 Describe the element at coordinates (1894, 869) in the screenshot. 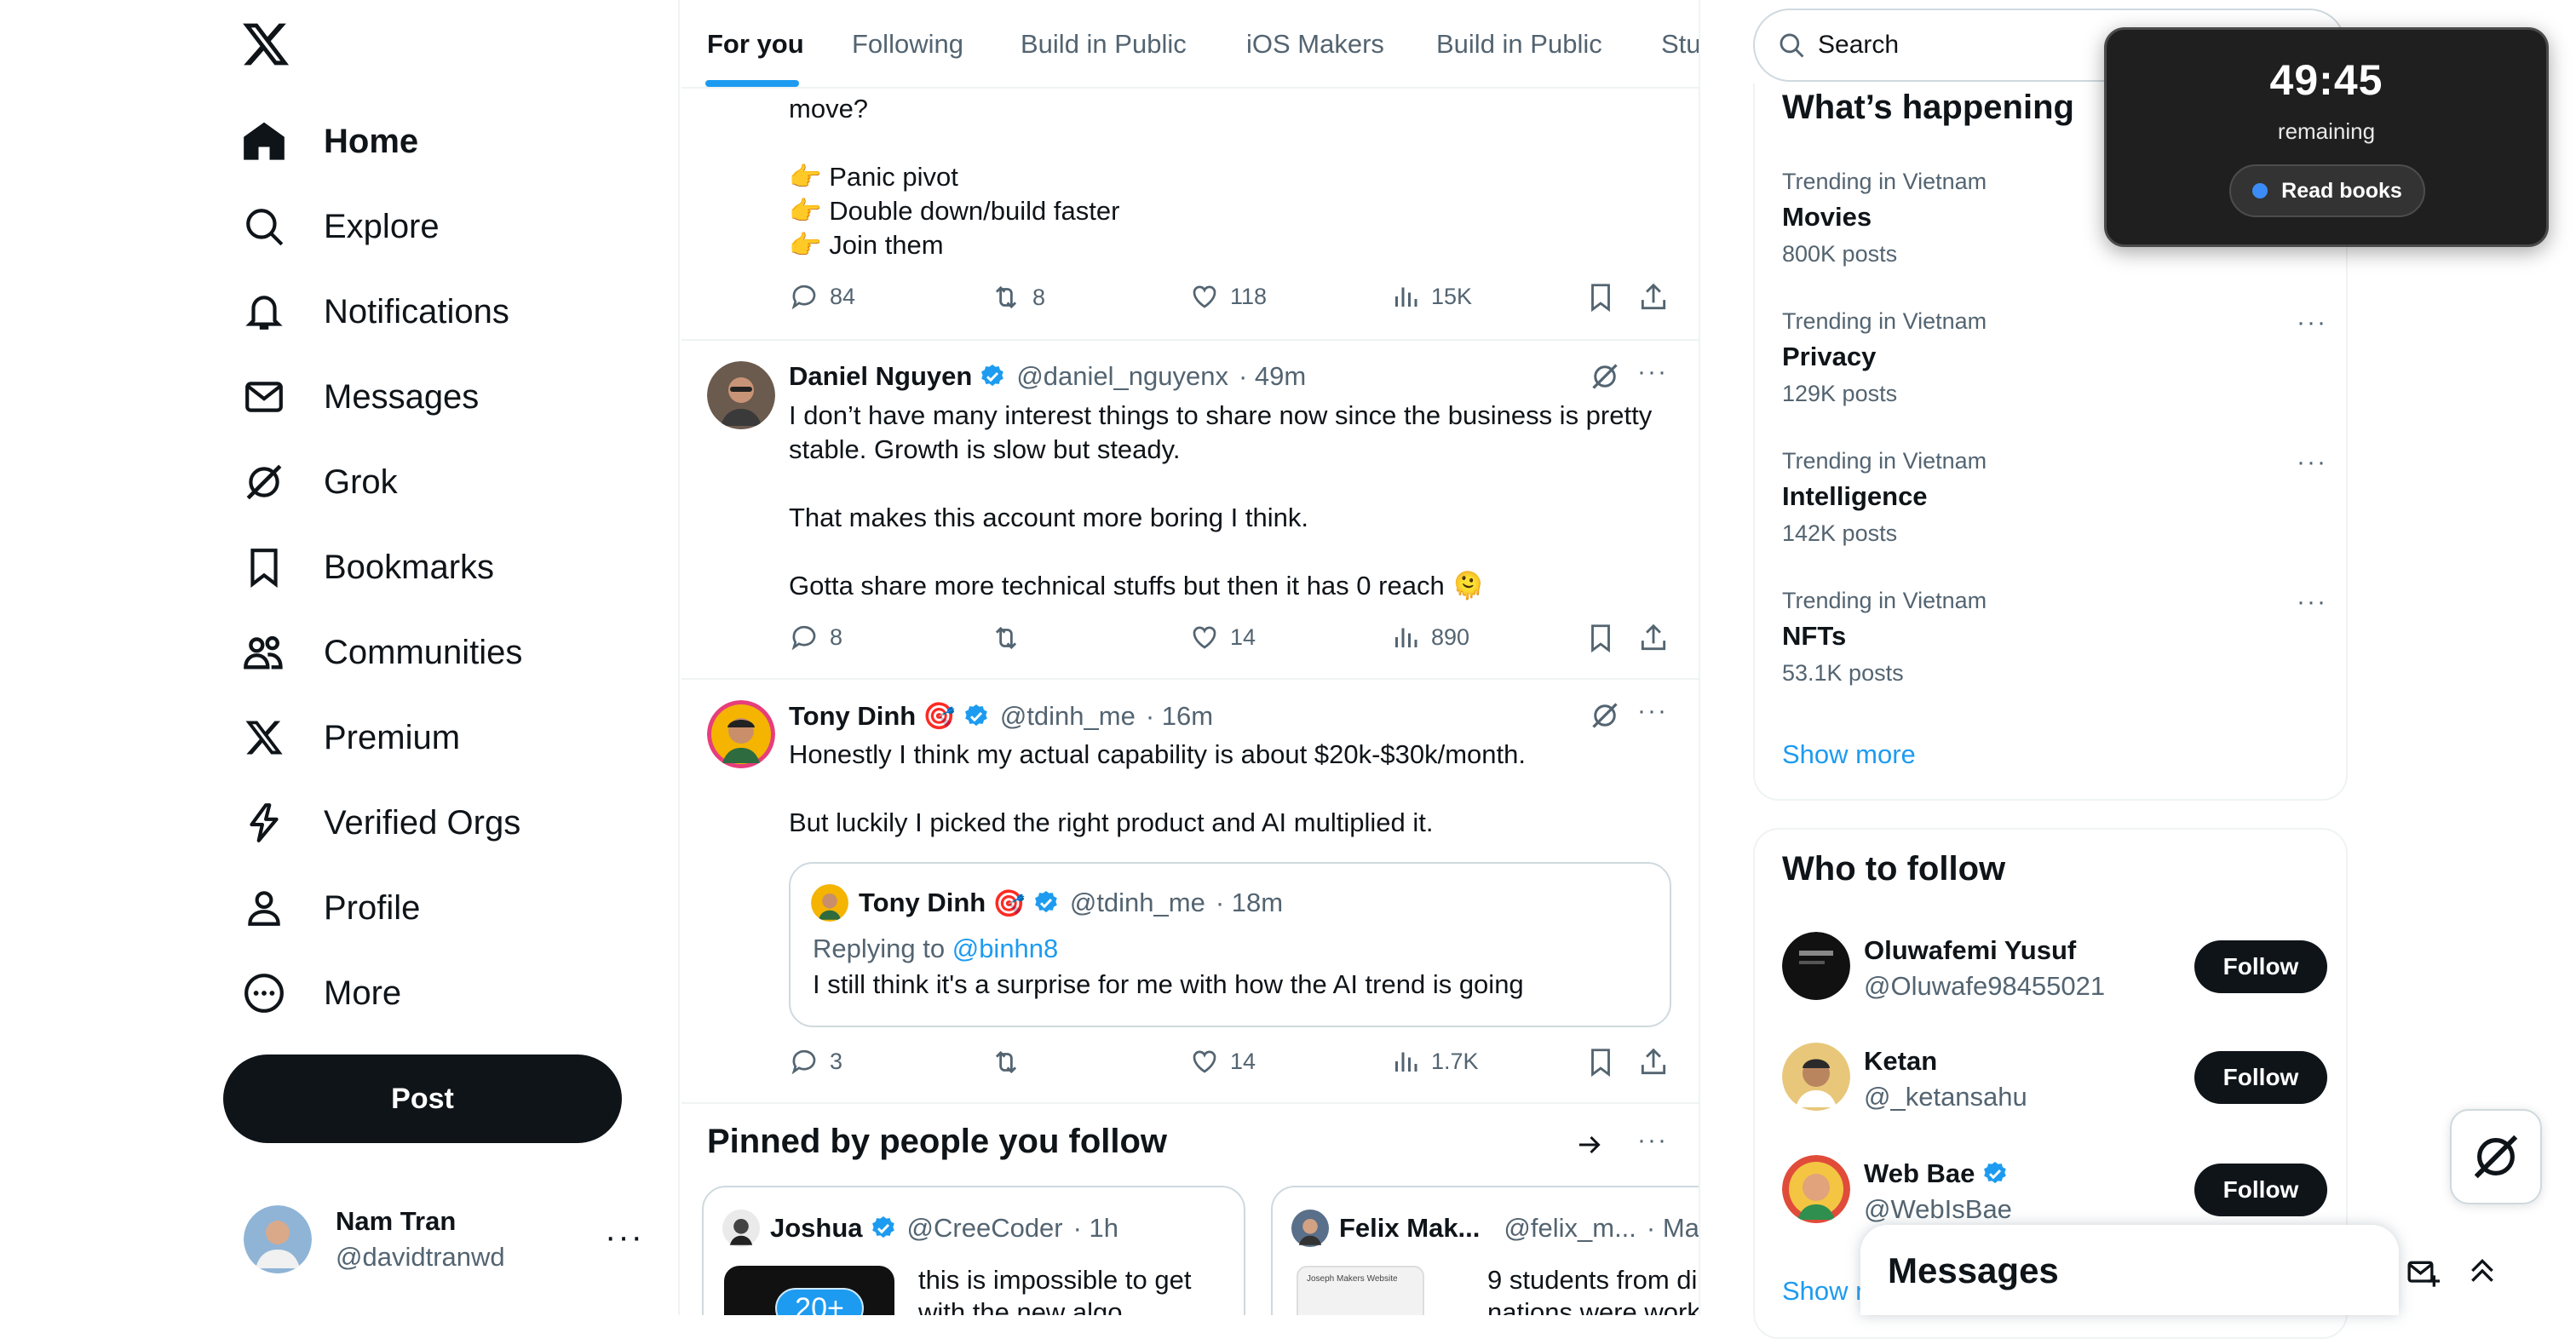

I see `who-to-follow-title: Who to follow` at that location.